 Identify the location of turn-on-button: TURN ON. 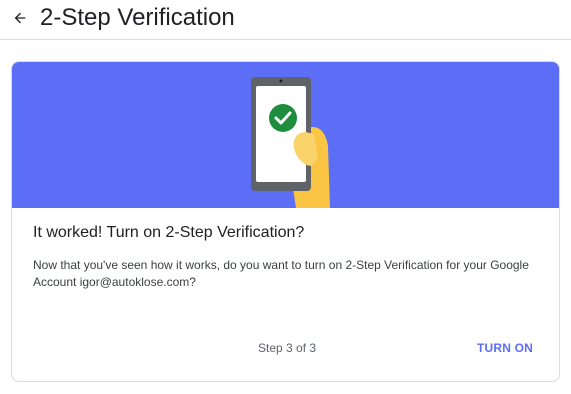
(505, 348).